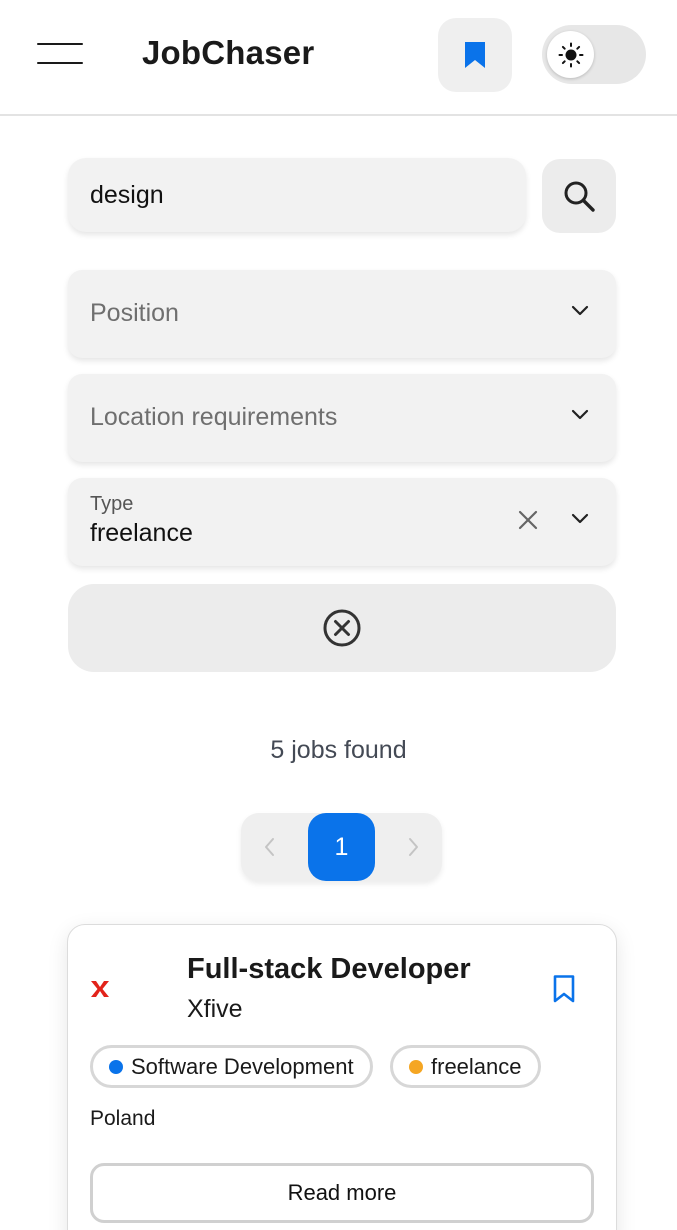 The height and width of the screenshot is (1230, 677). What do you see at coordinates (342, 1193) in the screenshot?
I see `read-more-button: Read more` at bounding box center [342, 1193].